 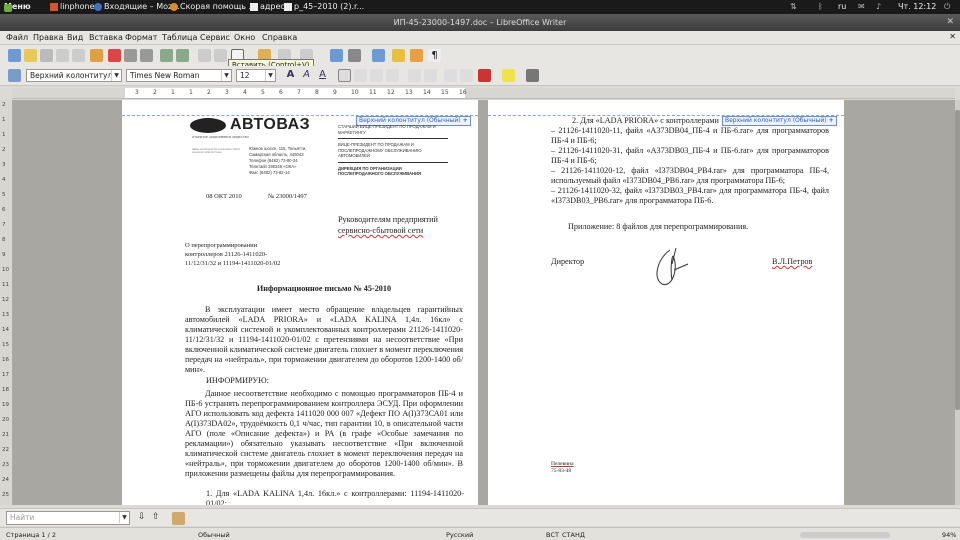 I want to click on language: Русский, so click(x=459, y=535).